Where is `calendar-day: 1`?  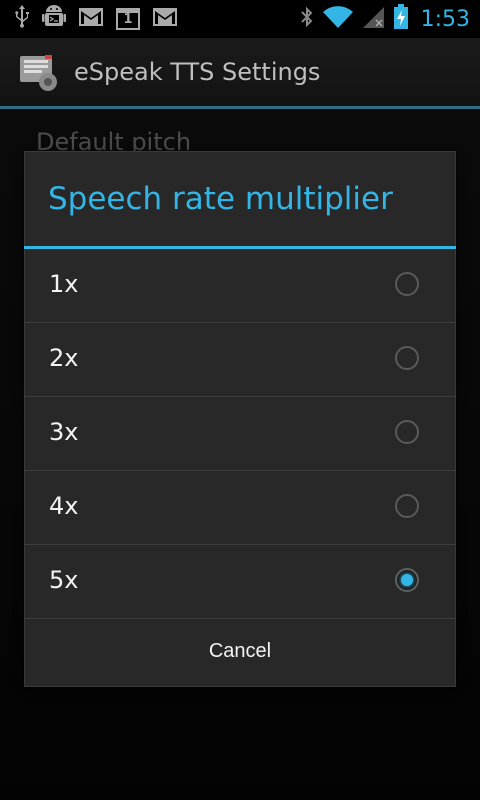 calendar-day: 1 is located at coordinates (128, 19).